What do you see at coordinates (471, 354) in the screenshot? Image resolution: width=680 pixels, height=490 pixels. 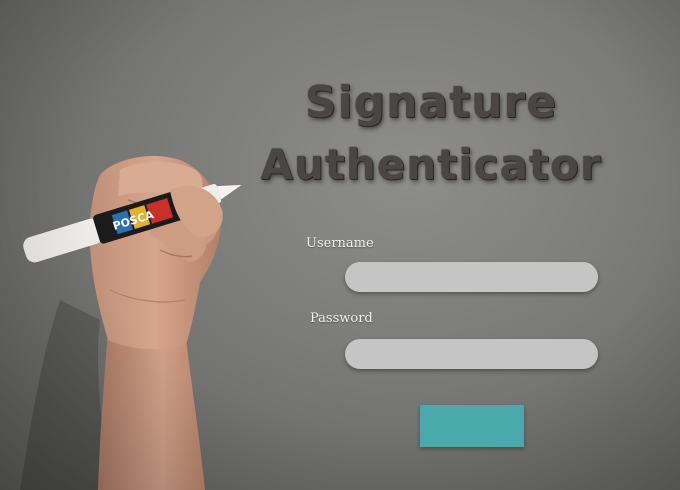 I see `password-input` at bounding box center [471, 354].